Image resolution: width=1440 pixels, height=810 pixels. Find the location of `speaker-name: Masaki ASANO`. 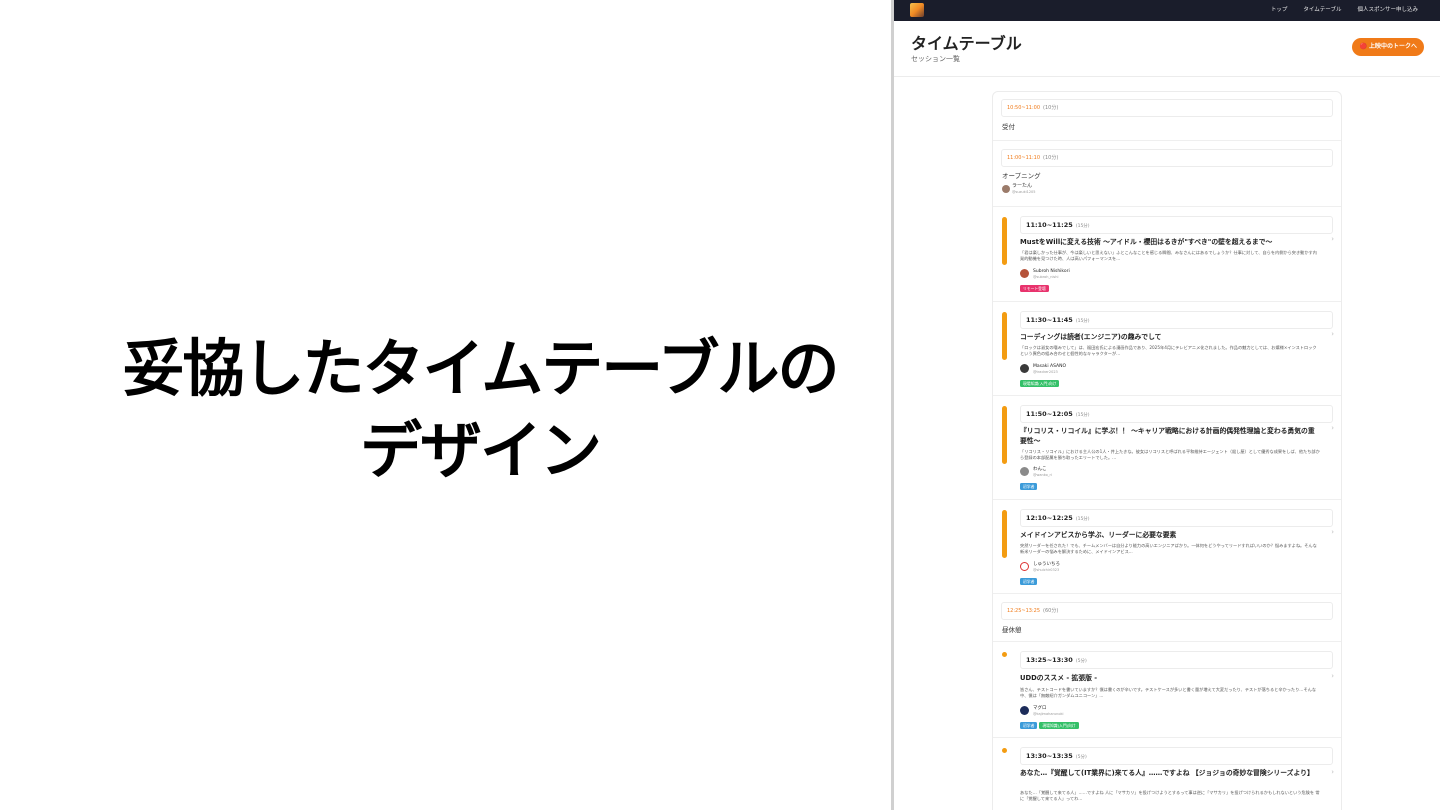

speaker-name: Masaki ASANO is located at coordinates (1050, 366).